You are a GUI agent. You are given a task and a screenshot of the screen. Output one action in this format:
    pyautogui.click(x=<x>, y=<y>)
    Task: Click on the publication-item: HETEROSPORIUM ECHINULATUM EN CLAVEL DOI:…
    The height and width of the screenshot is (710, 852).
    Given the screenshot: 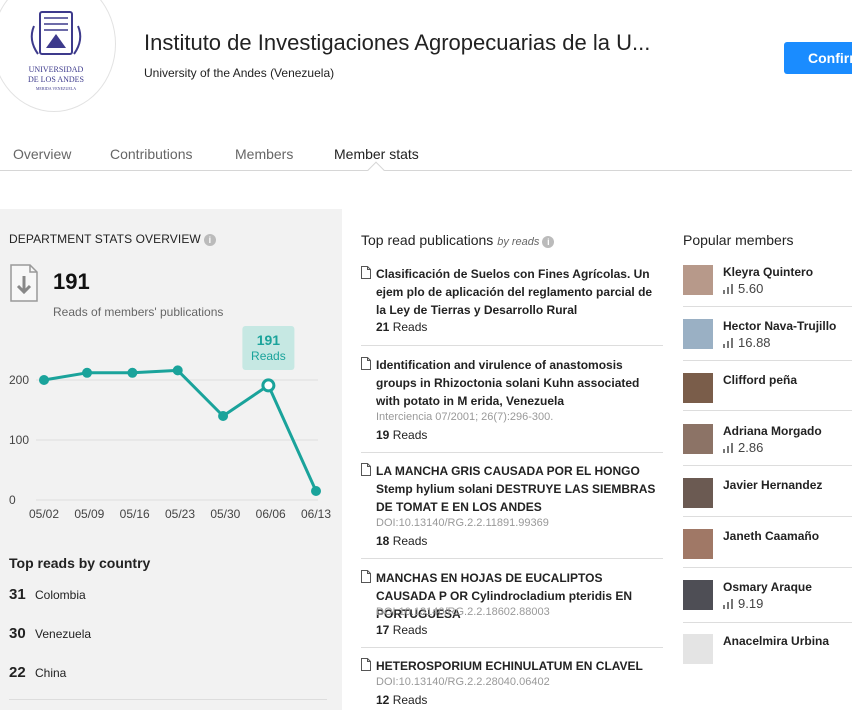 What is the action you would take?
    pyautogui.click(x=512, y=683)
    